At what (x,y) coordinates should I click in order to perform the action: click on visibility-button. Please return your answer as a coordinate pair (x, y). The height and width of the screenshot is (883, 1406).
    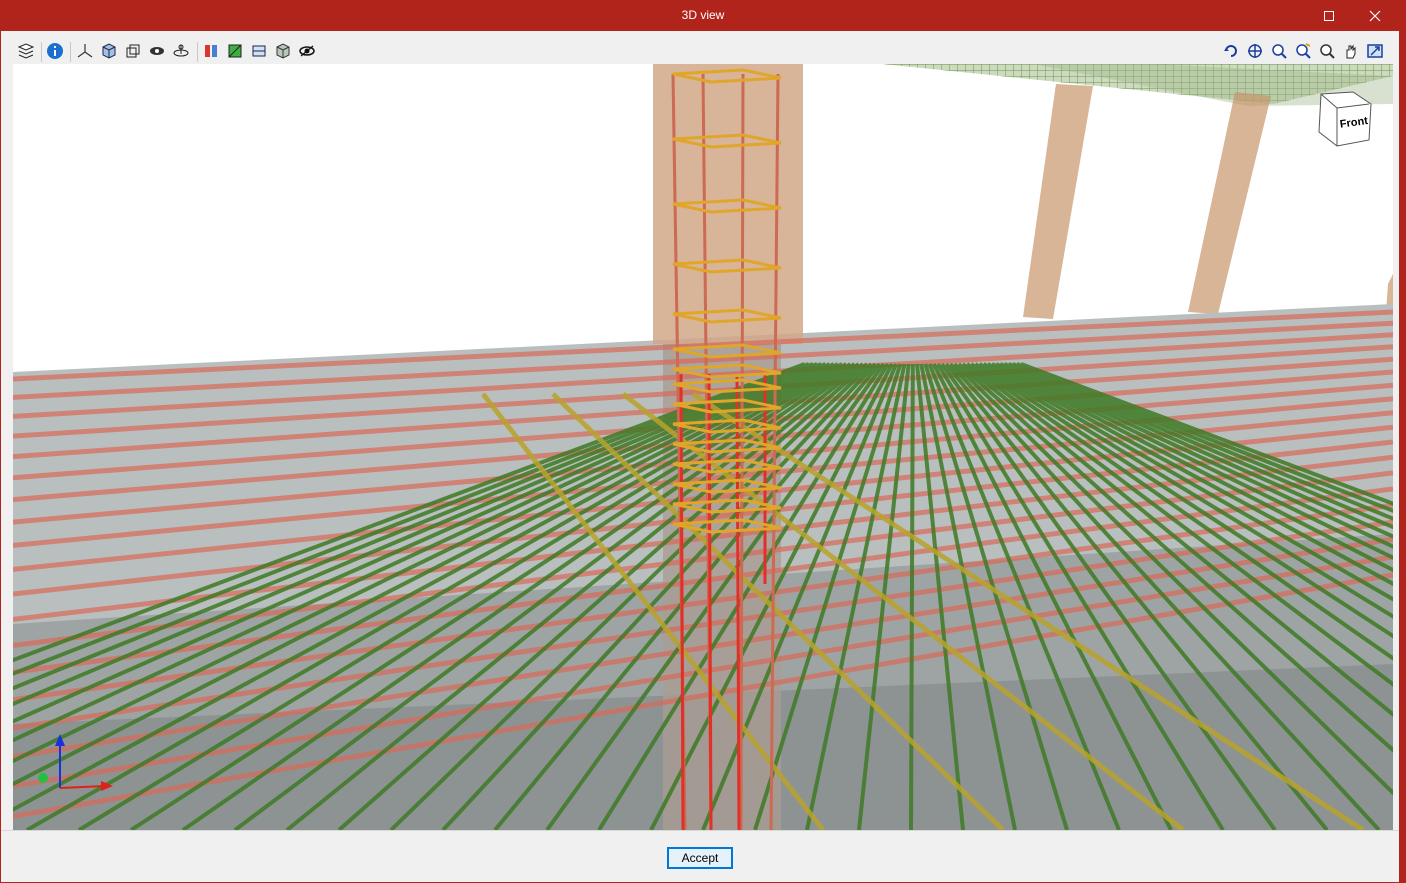
    Looking at the image, I should click on (157, 51).